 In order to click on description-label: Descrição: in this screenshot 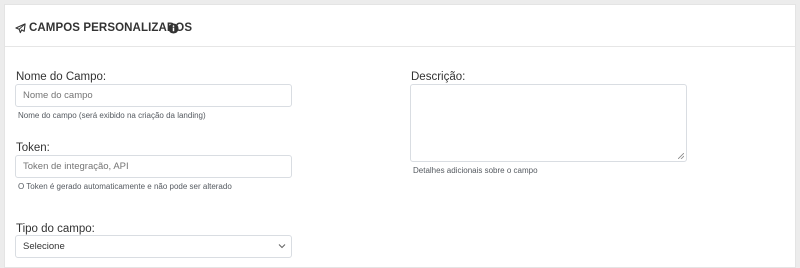, I will do `click(438, 77)`.